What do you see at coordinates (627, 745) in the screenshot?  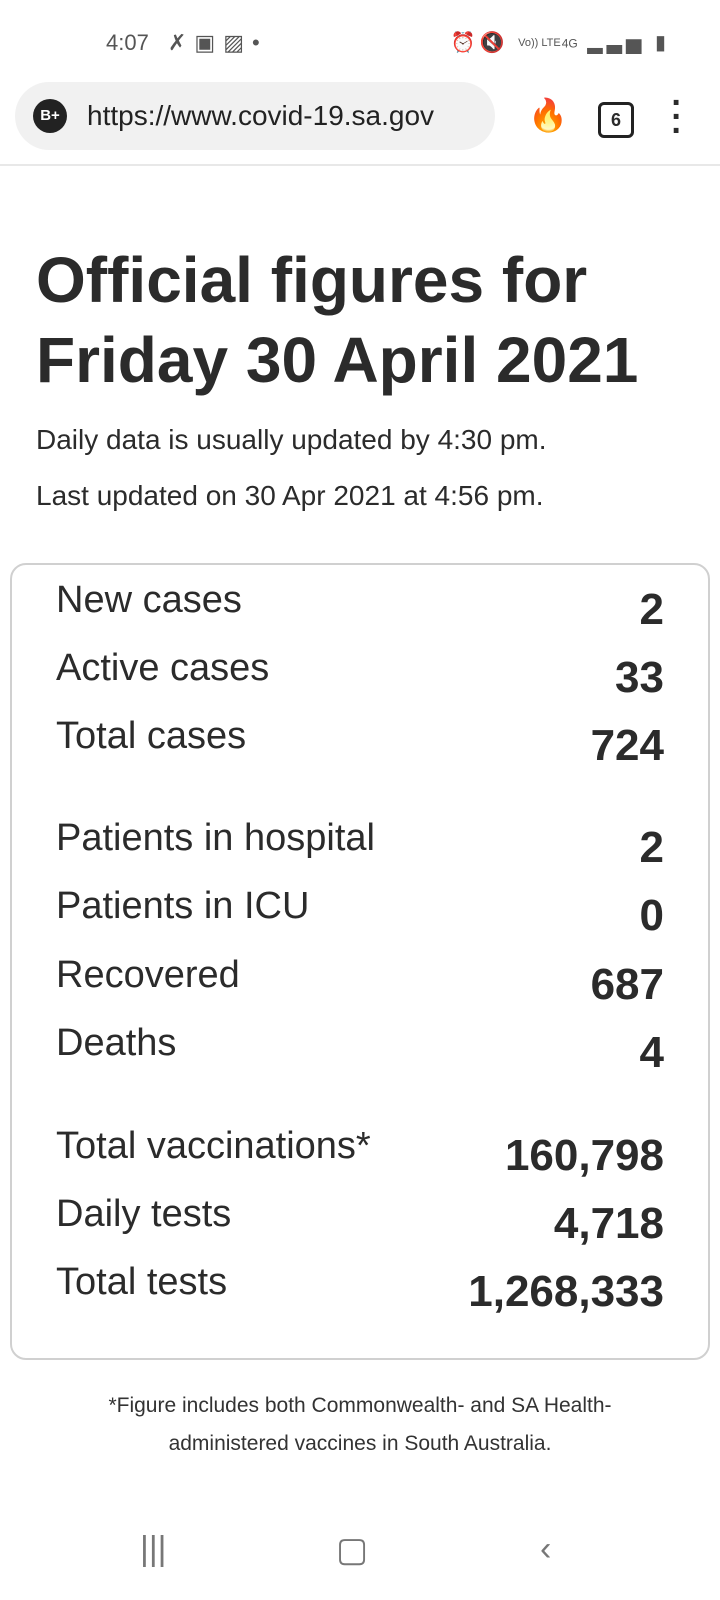 I see `stat-value: 724` at bounding box center [627, 745].